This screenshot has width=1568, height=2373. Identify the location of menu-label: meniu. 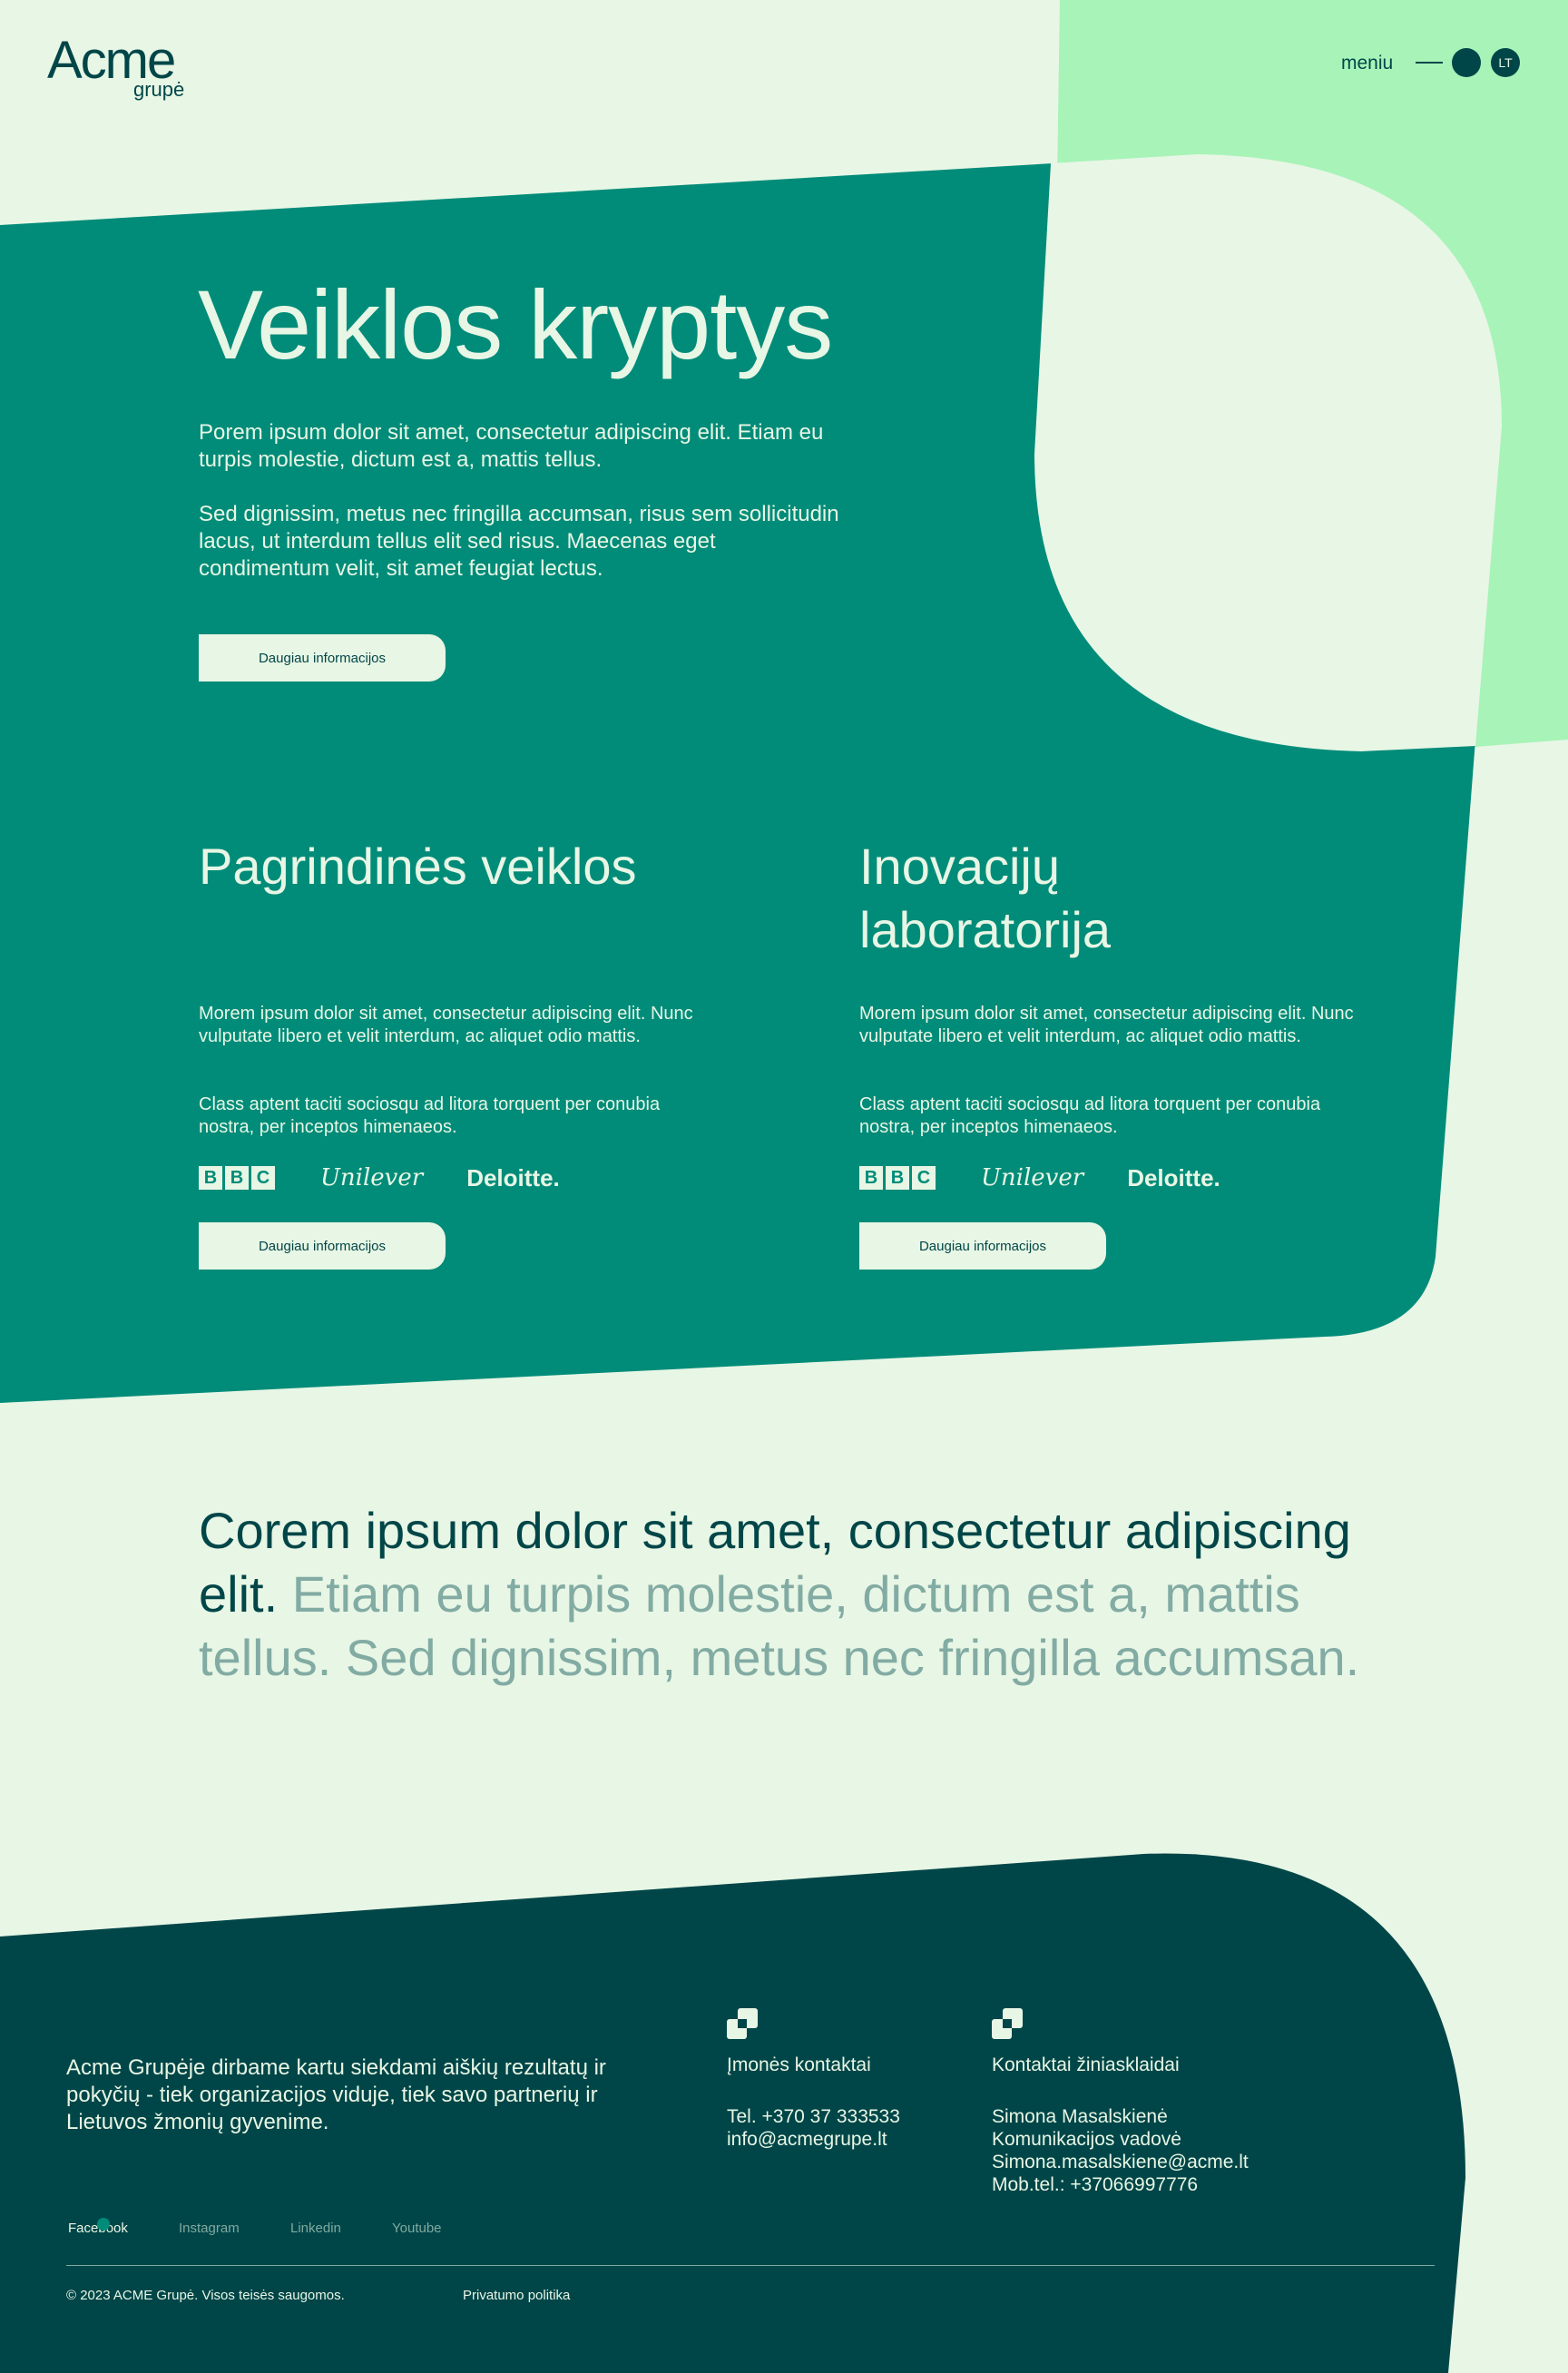
(1367, 64).